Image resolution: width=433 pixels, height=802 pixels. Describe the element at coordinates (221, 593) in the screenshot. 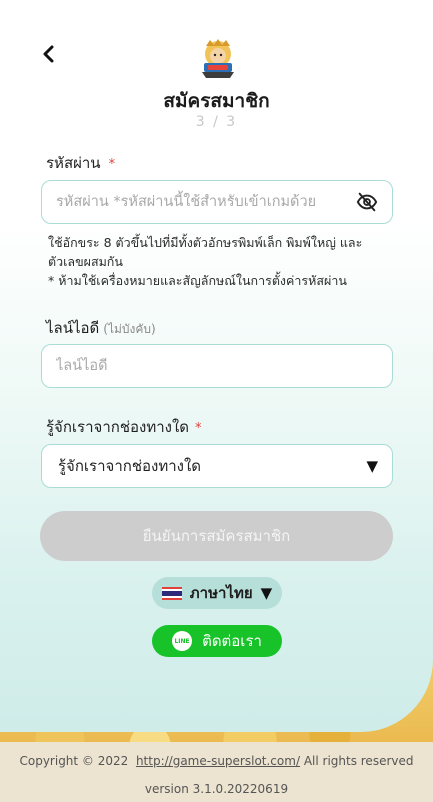

I see `language-label: ภาษาไทย` at that location.